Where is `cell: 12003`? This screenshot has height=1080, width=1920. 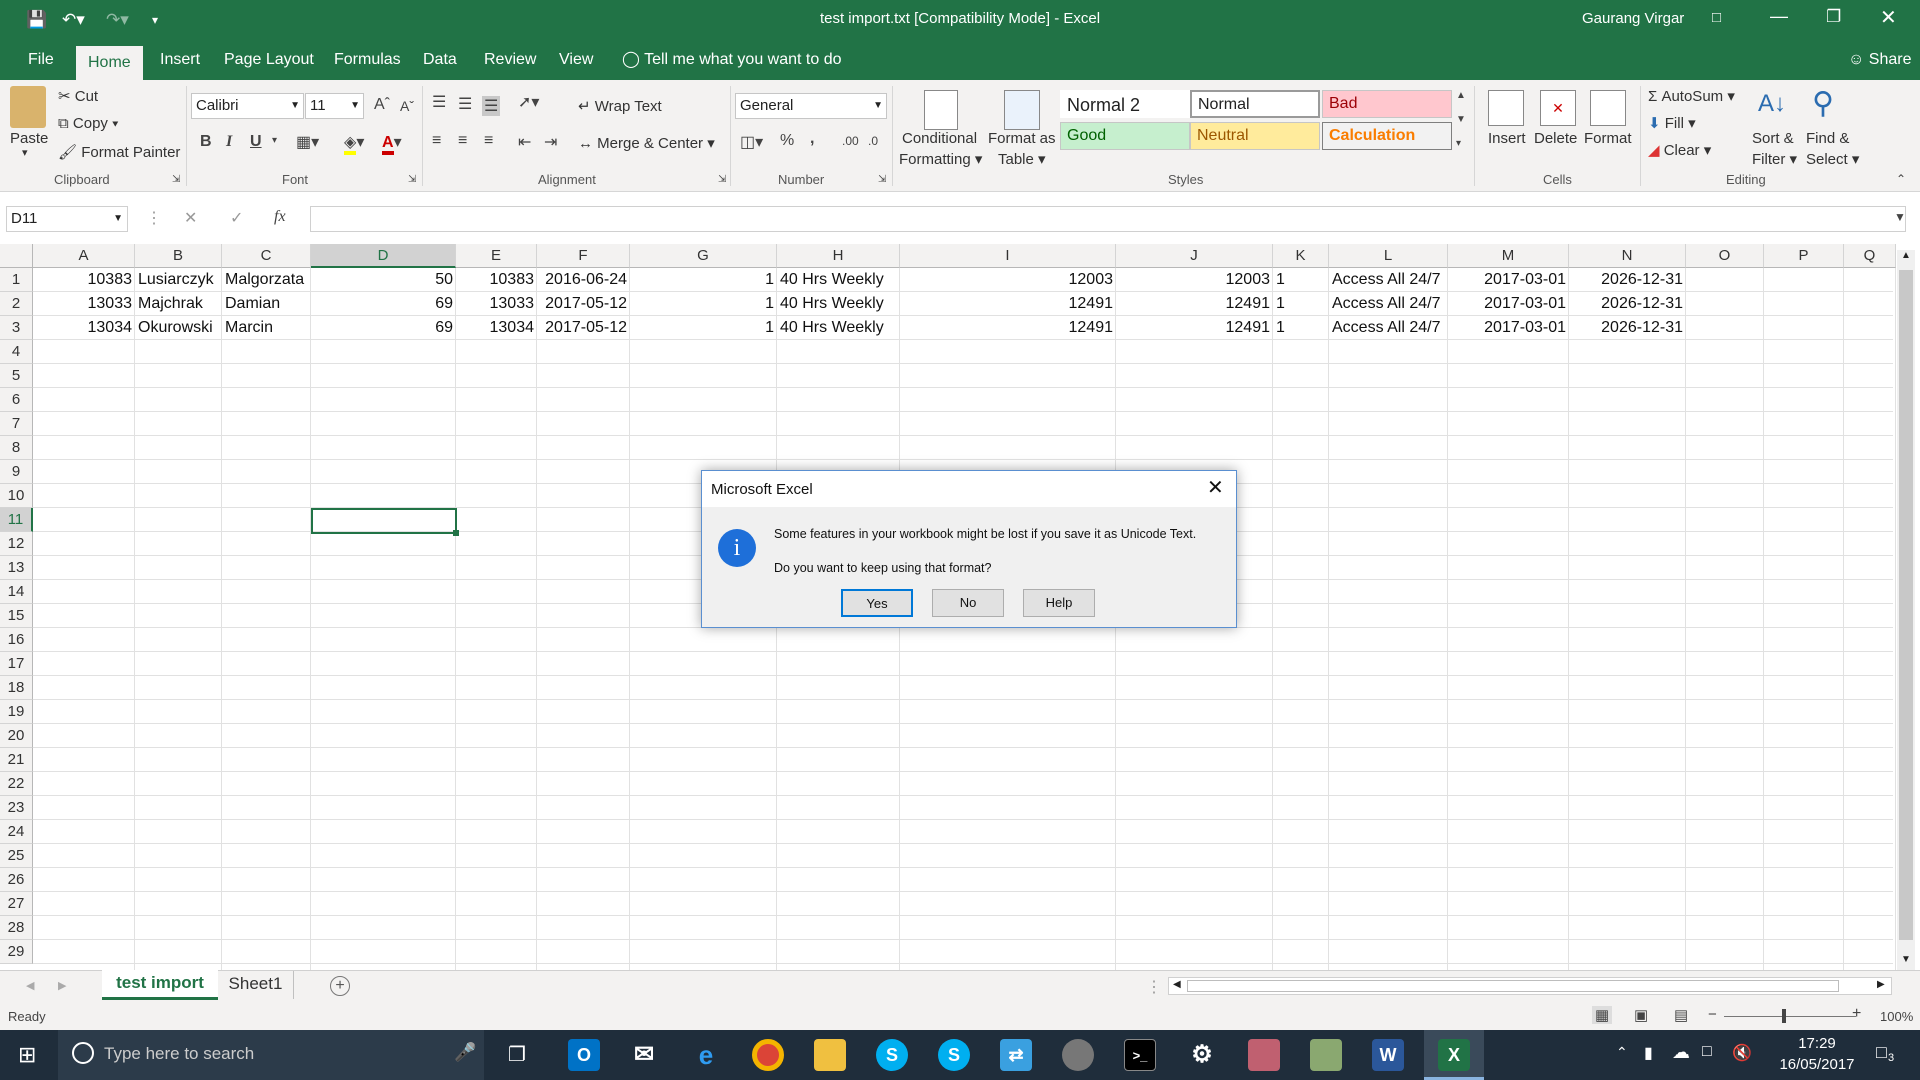 cell: 12003 is located at coordinates (1008, 280).